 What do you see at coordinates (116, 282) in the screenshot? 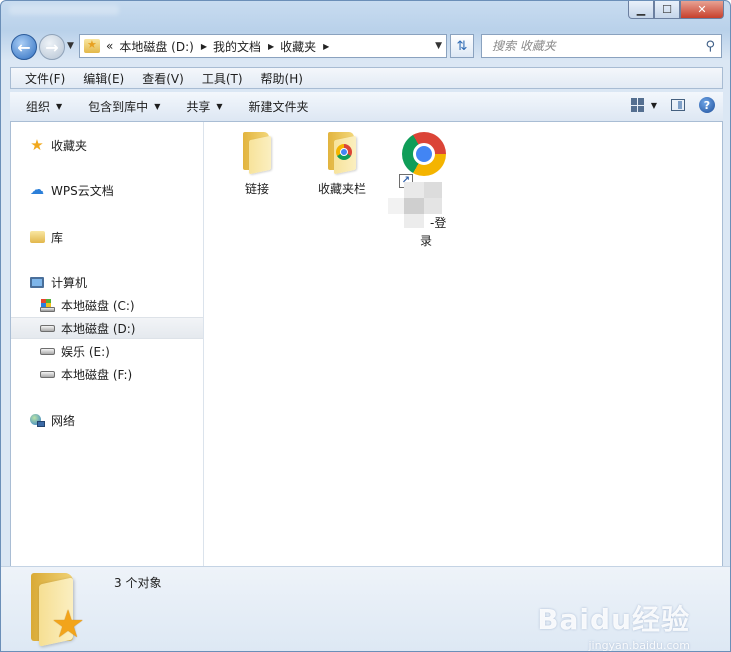
I see `nav-item-computer: 计算机` at bounding box center [116, 282].